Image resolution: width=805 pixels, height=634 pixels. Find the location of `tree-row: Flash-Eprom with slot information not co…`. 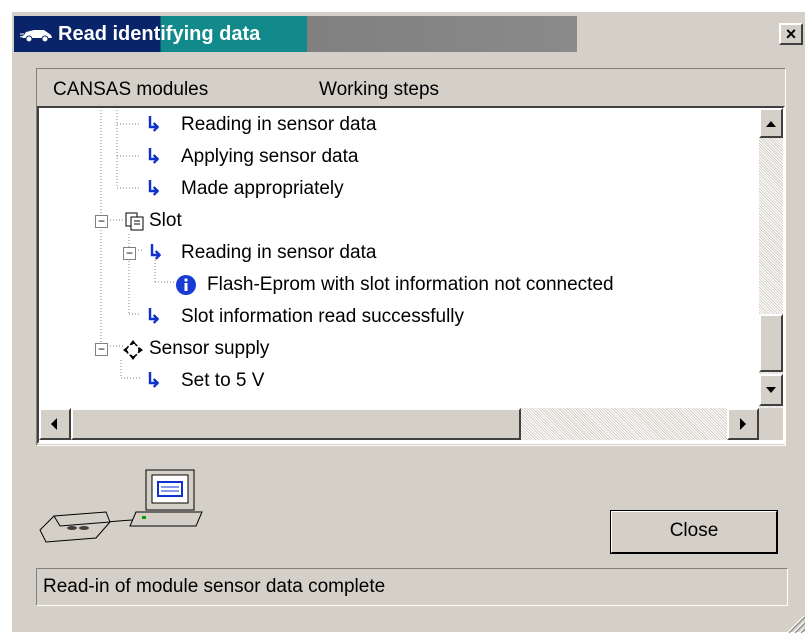

tree-row: Flash-Eprom with slot information not co… is located at coordinates (401, 285).